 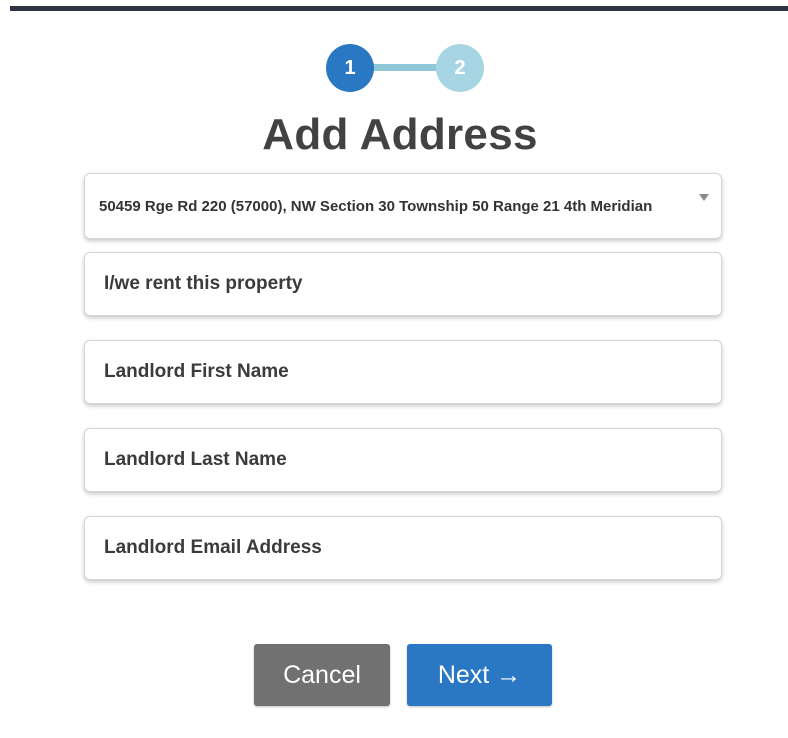 I want to click on step-2-indicator: 2, so click(x=460, y=68).